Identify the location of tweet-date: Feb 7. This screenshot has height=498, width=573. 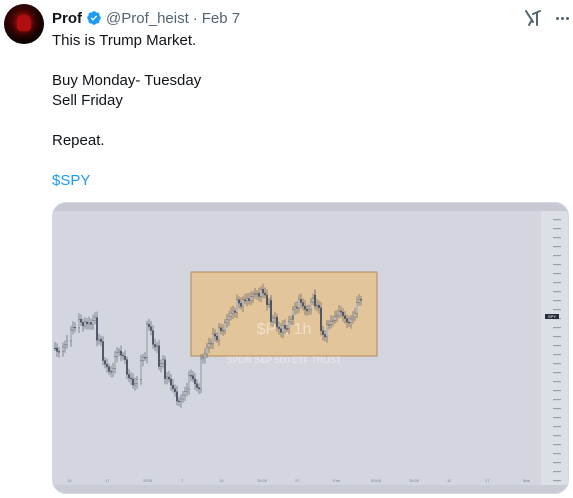
(221, 18).